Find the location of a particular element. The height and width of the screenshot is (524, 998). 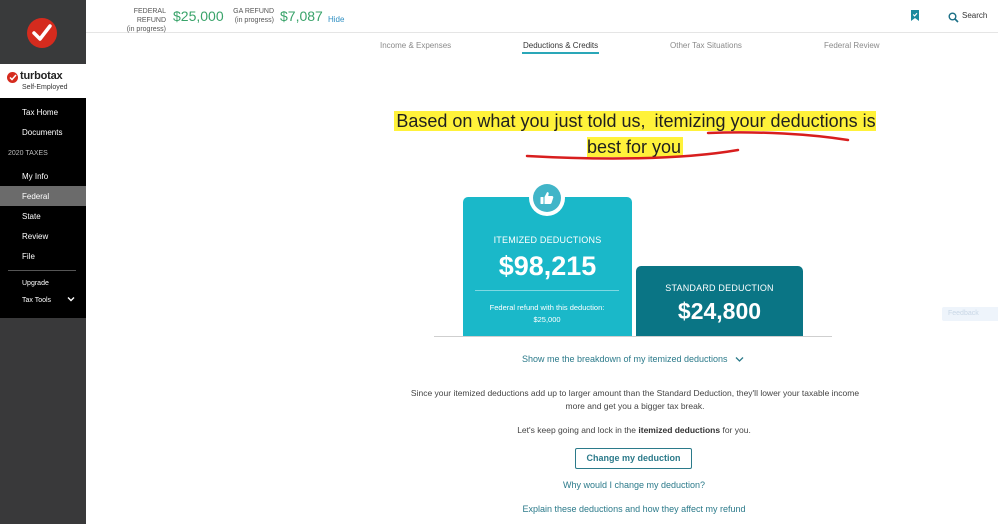

standard-card-amount: $24,800 is located at coordinates (719, 311).